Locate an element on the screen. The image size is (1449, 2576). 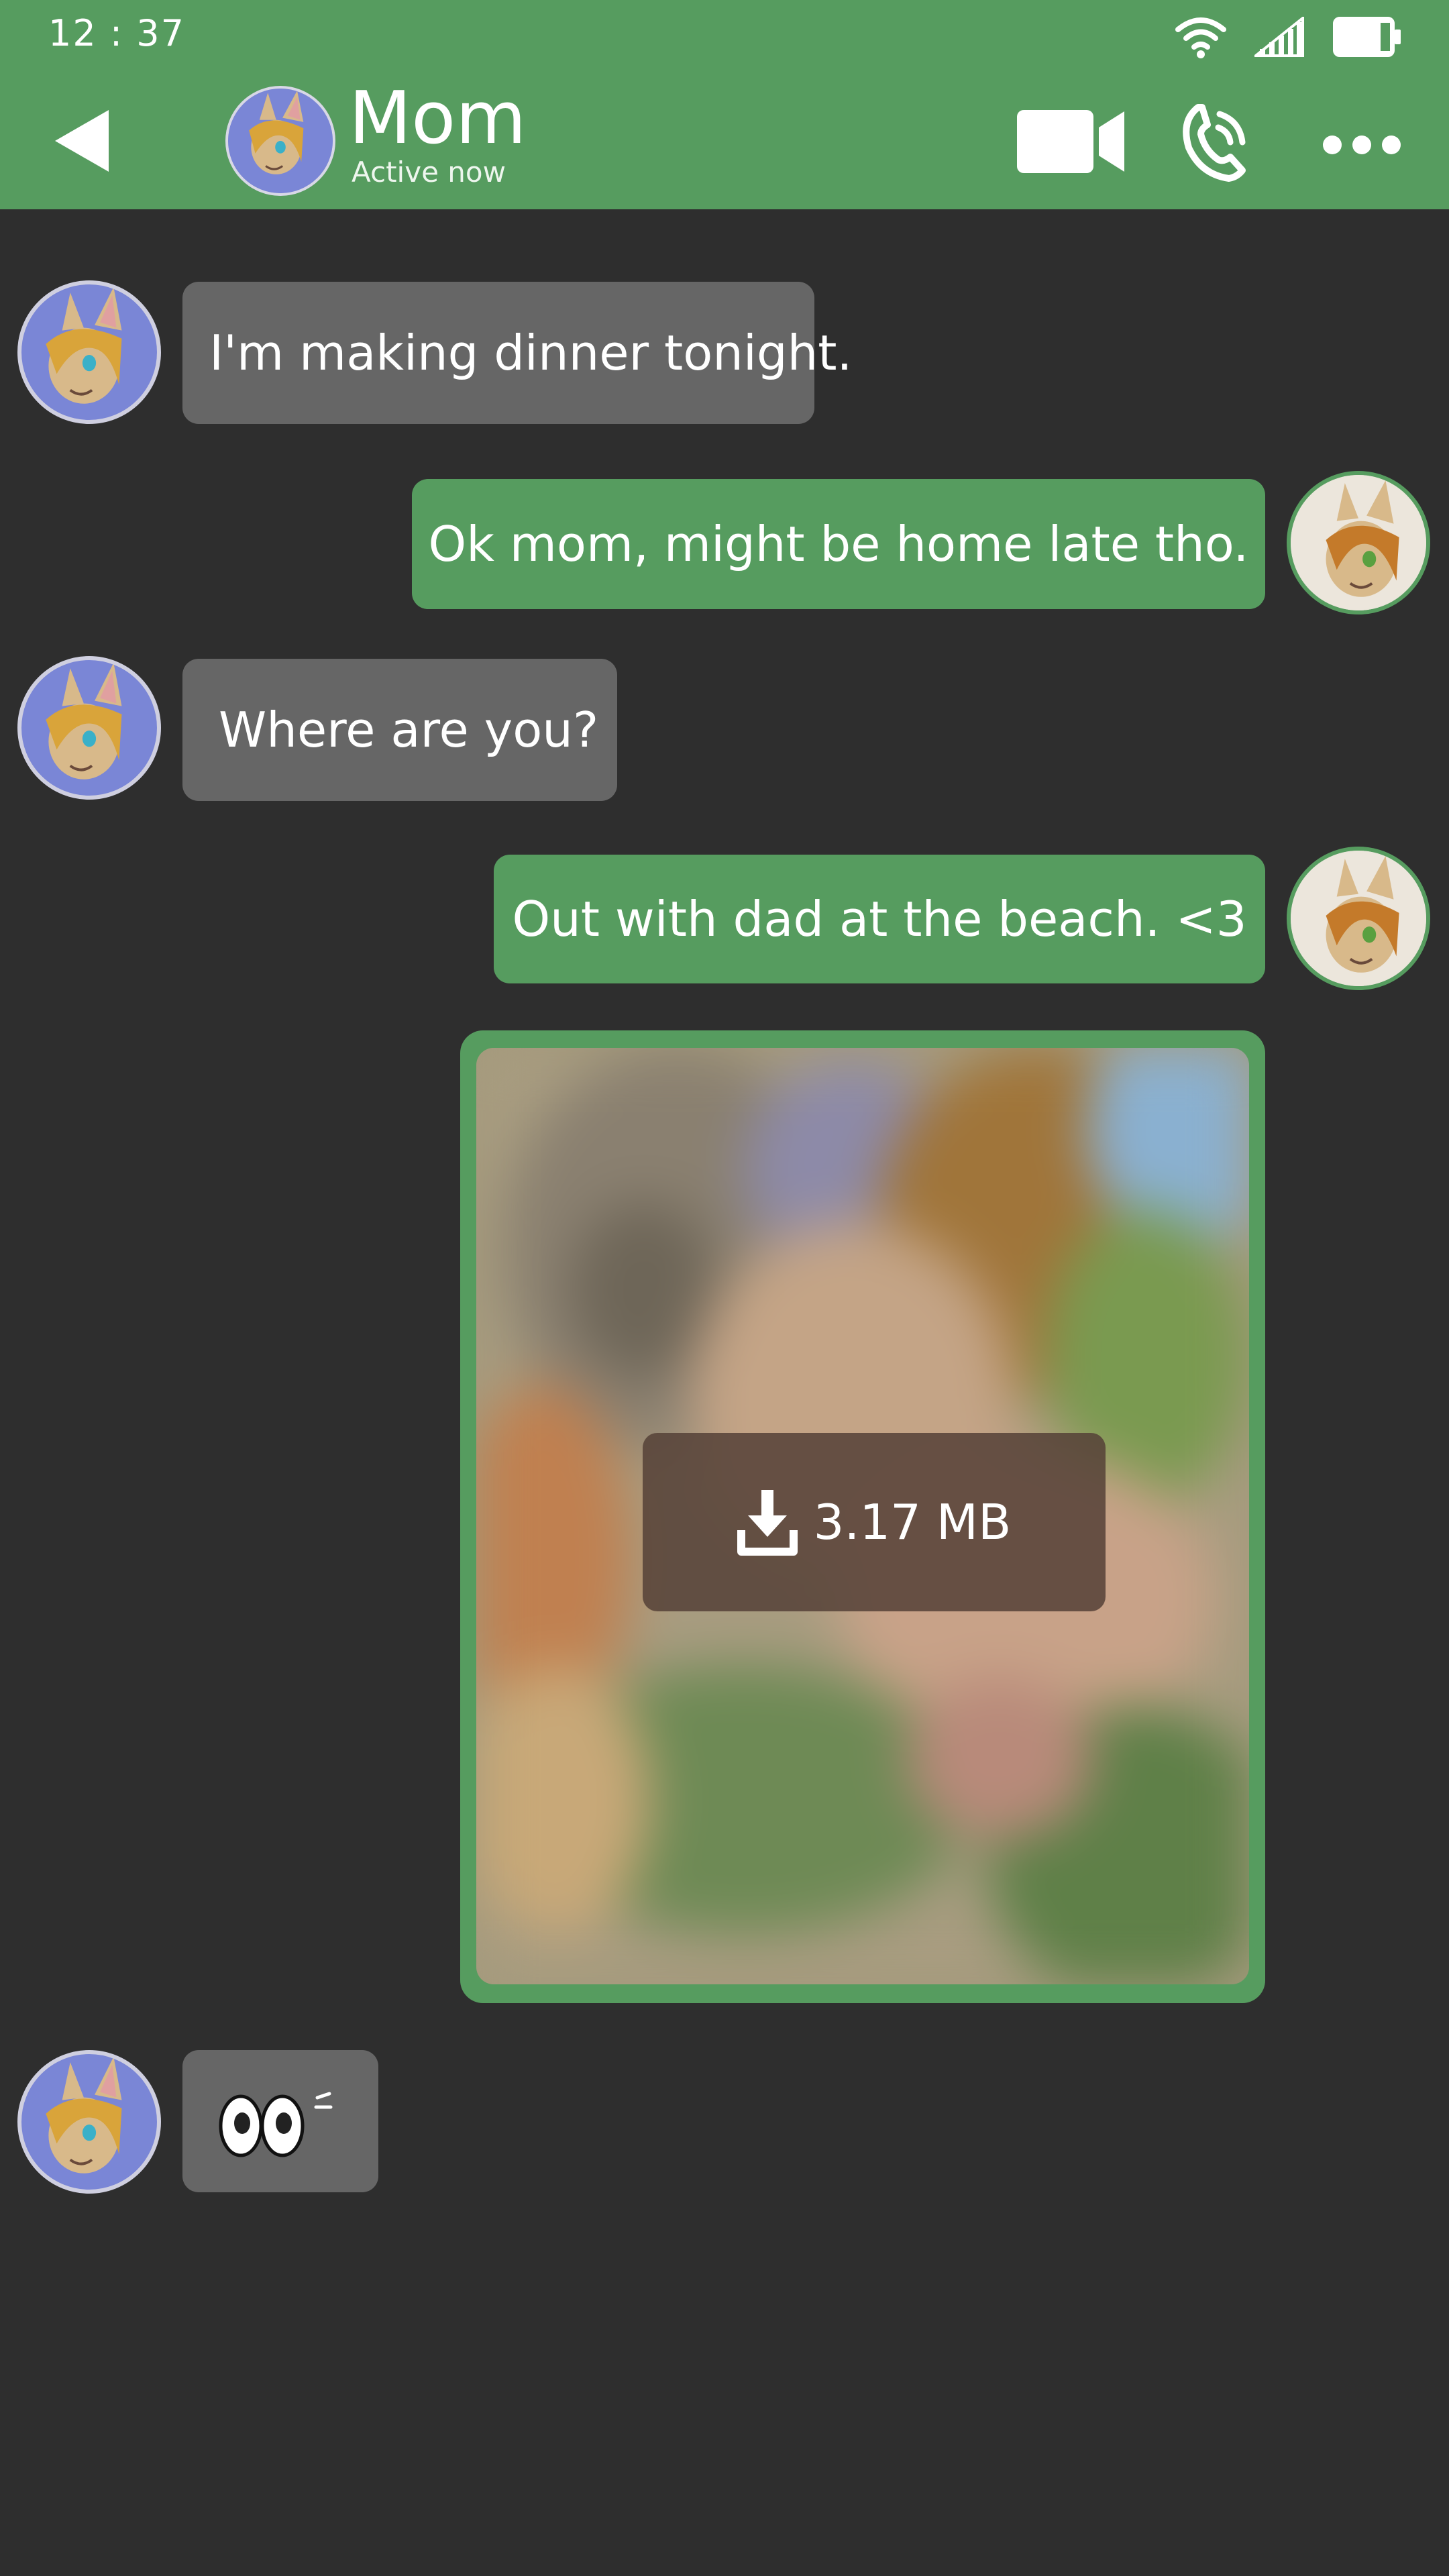
file-size-label: 3.17 MB is located at coordinates (912, 1522).